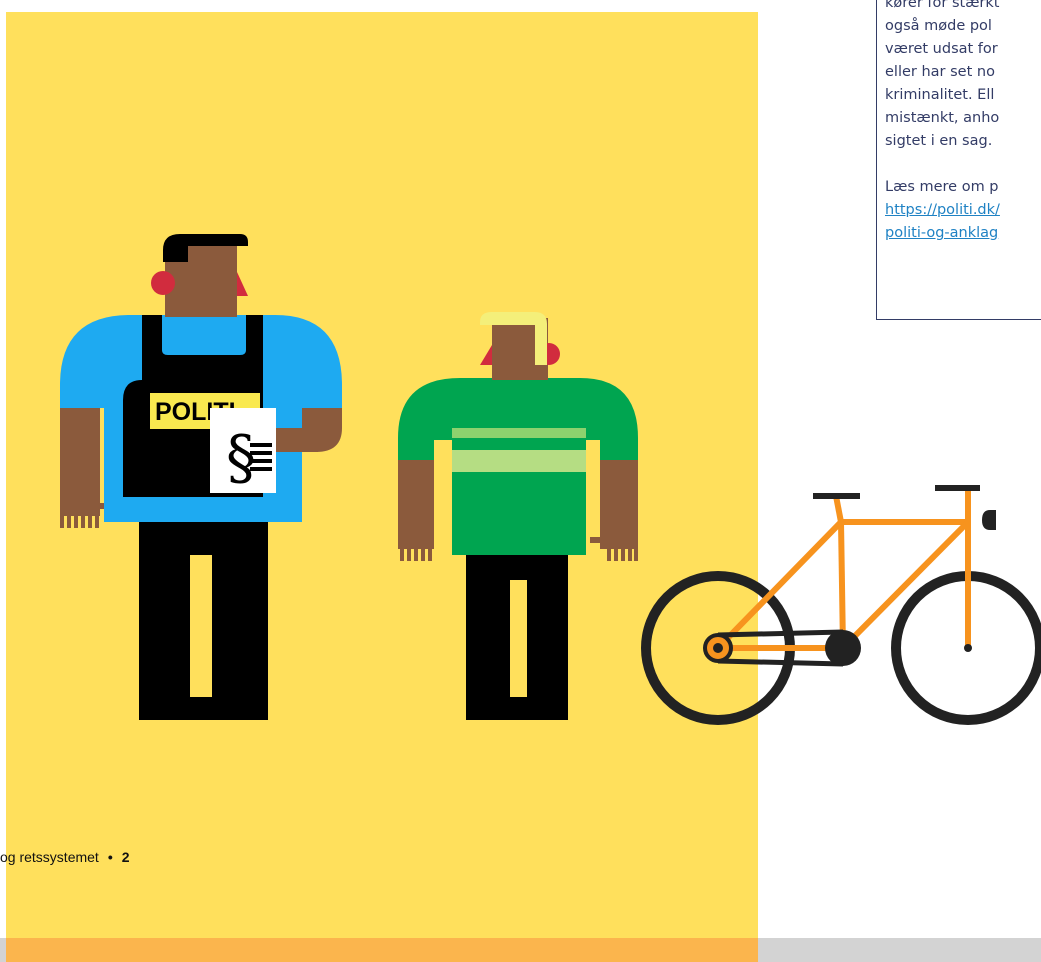 Image resolution: width=1041 pixels, height=962 pixels. Describe the element at coordinates (843, 648) in the screenshot. I see `bicycle-chainring` at that location.